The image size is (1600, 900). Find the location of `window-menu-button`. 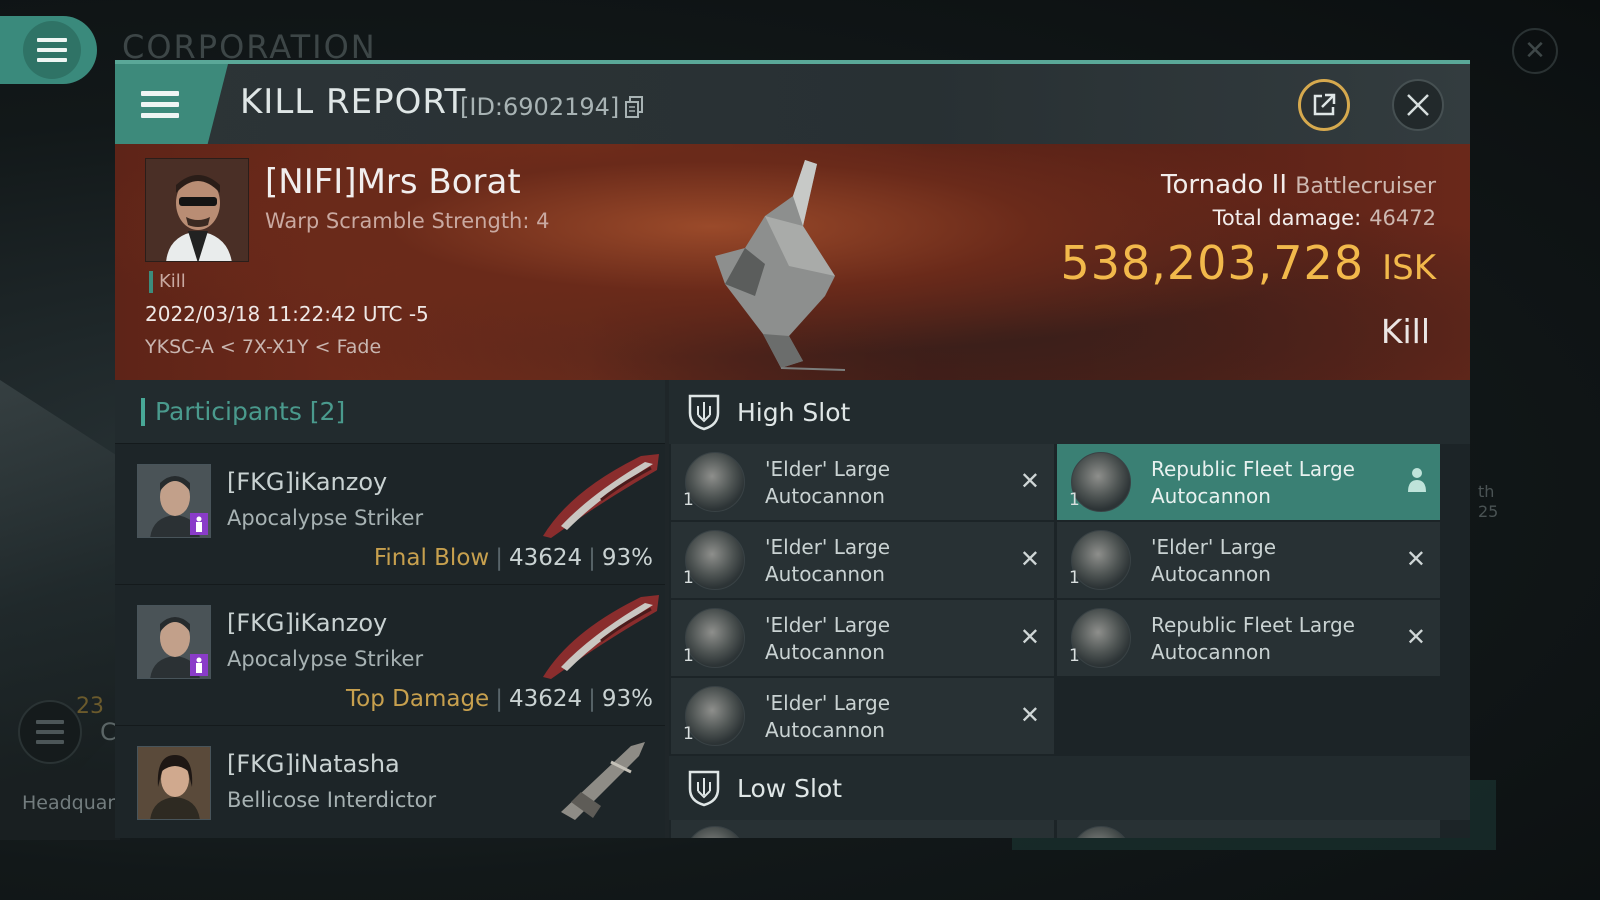

window-menu-button is located at coordinates (171, 104).